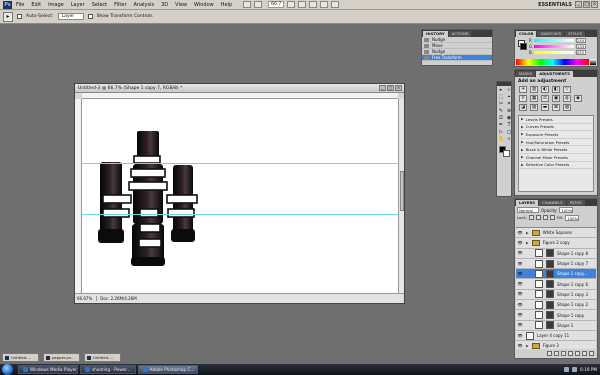  What do you see at coordinates (556, 166) in the screenshot?
I see `preset-item: ▶ Selective Color Presets` at bounding box center [556, 166].